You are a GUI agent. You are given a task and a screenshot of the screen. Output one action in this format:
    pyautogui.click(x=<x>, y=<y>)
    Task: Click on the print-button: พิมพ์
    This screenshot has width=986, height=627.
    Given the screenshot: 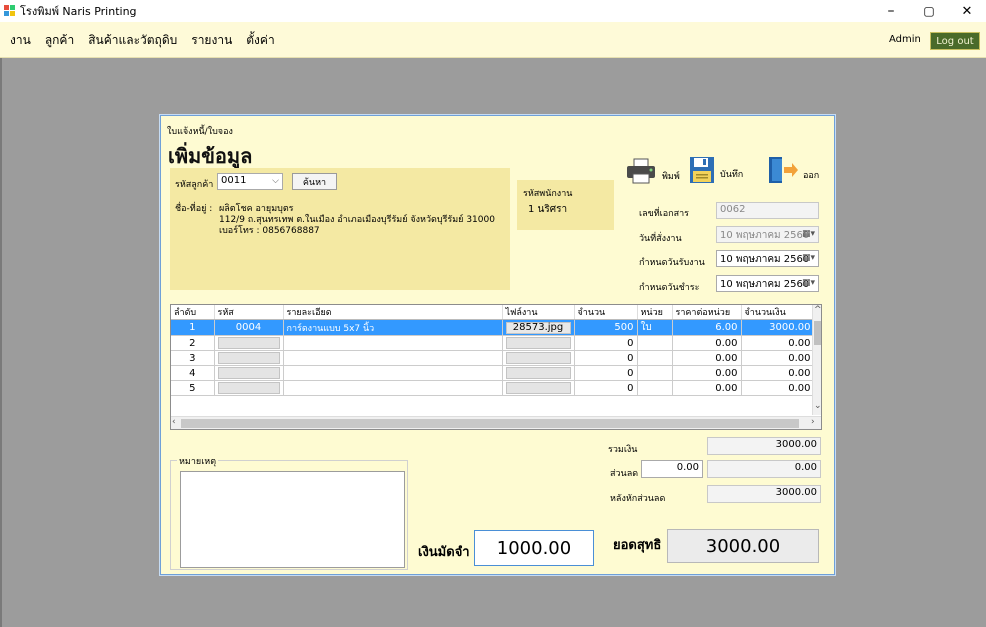 What is the action you would take?
    pyautogui.click(x=653, y=171)
    